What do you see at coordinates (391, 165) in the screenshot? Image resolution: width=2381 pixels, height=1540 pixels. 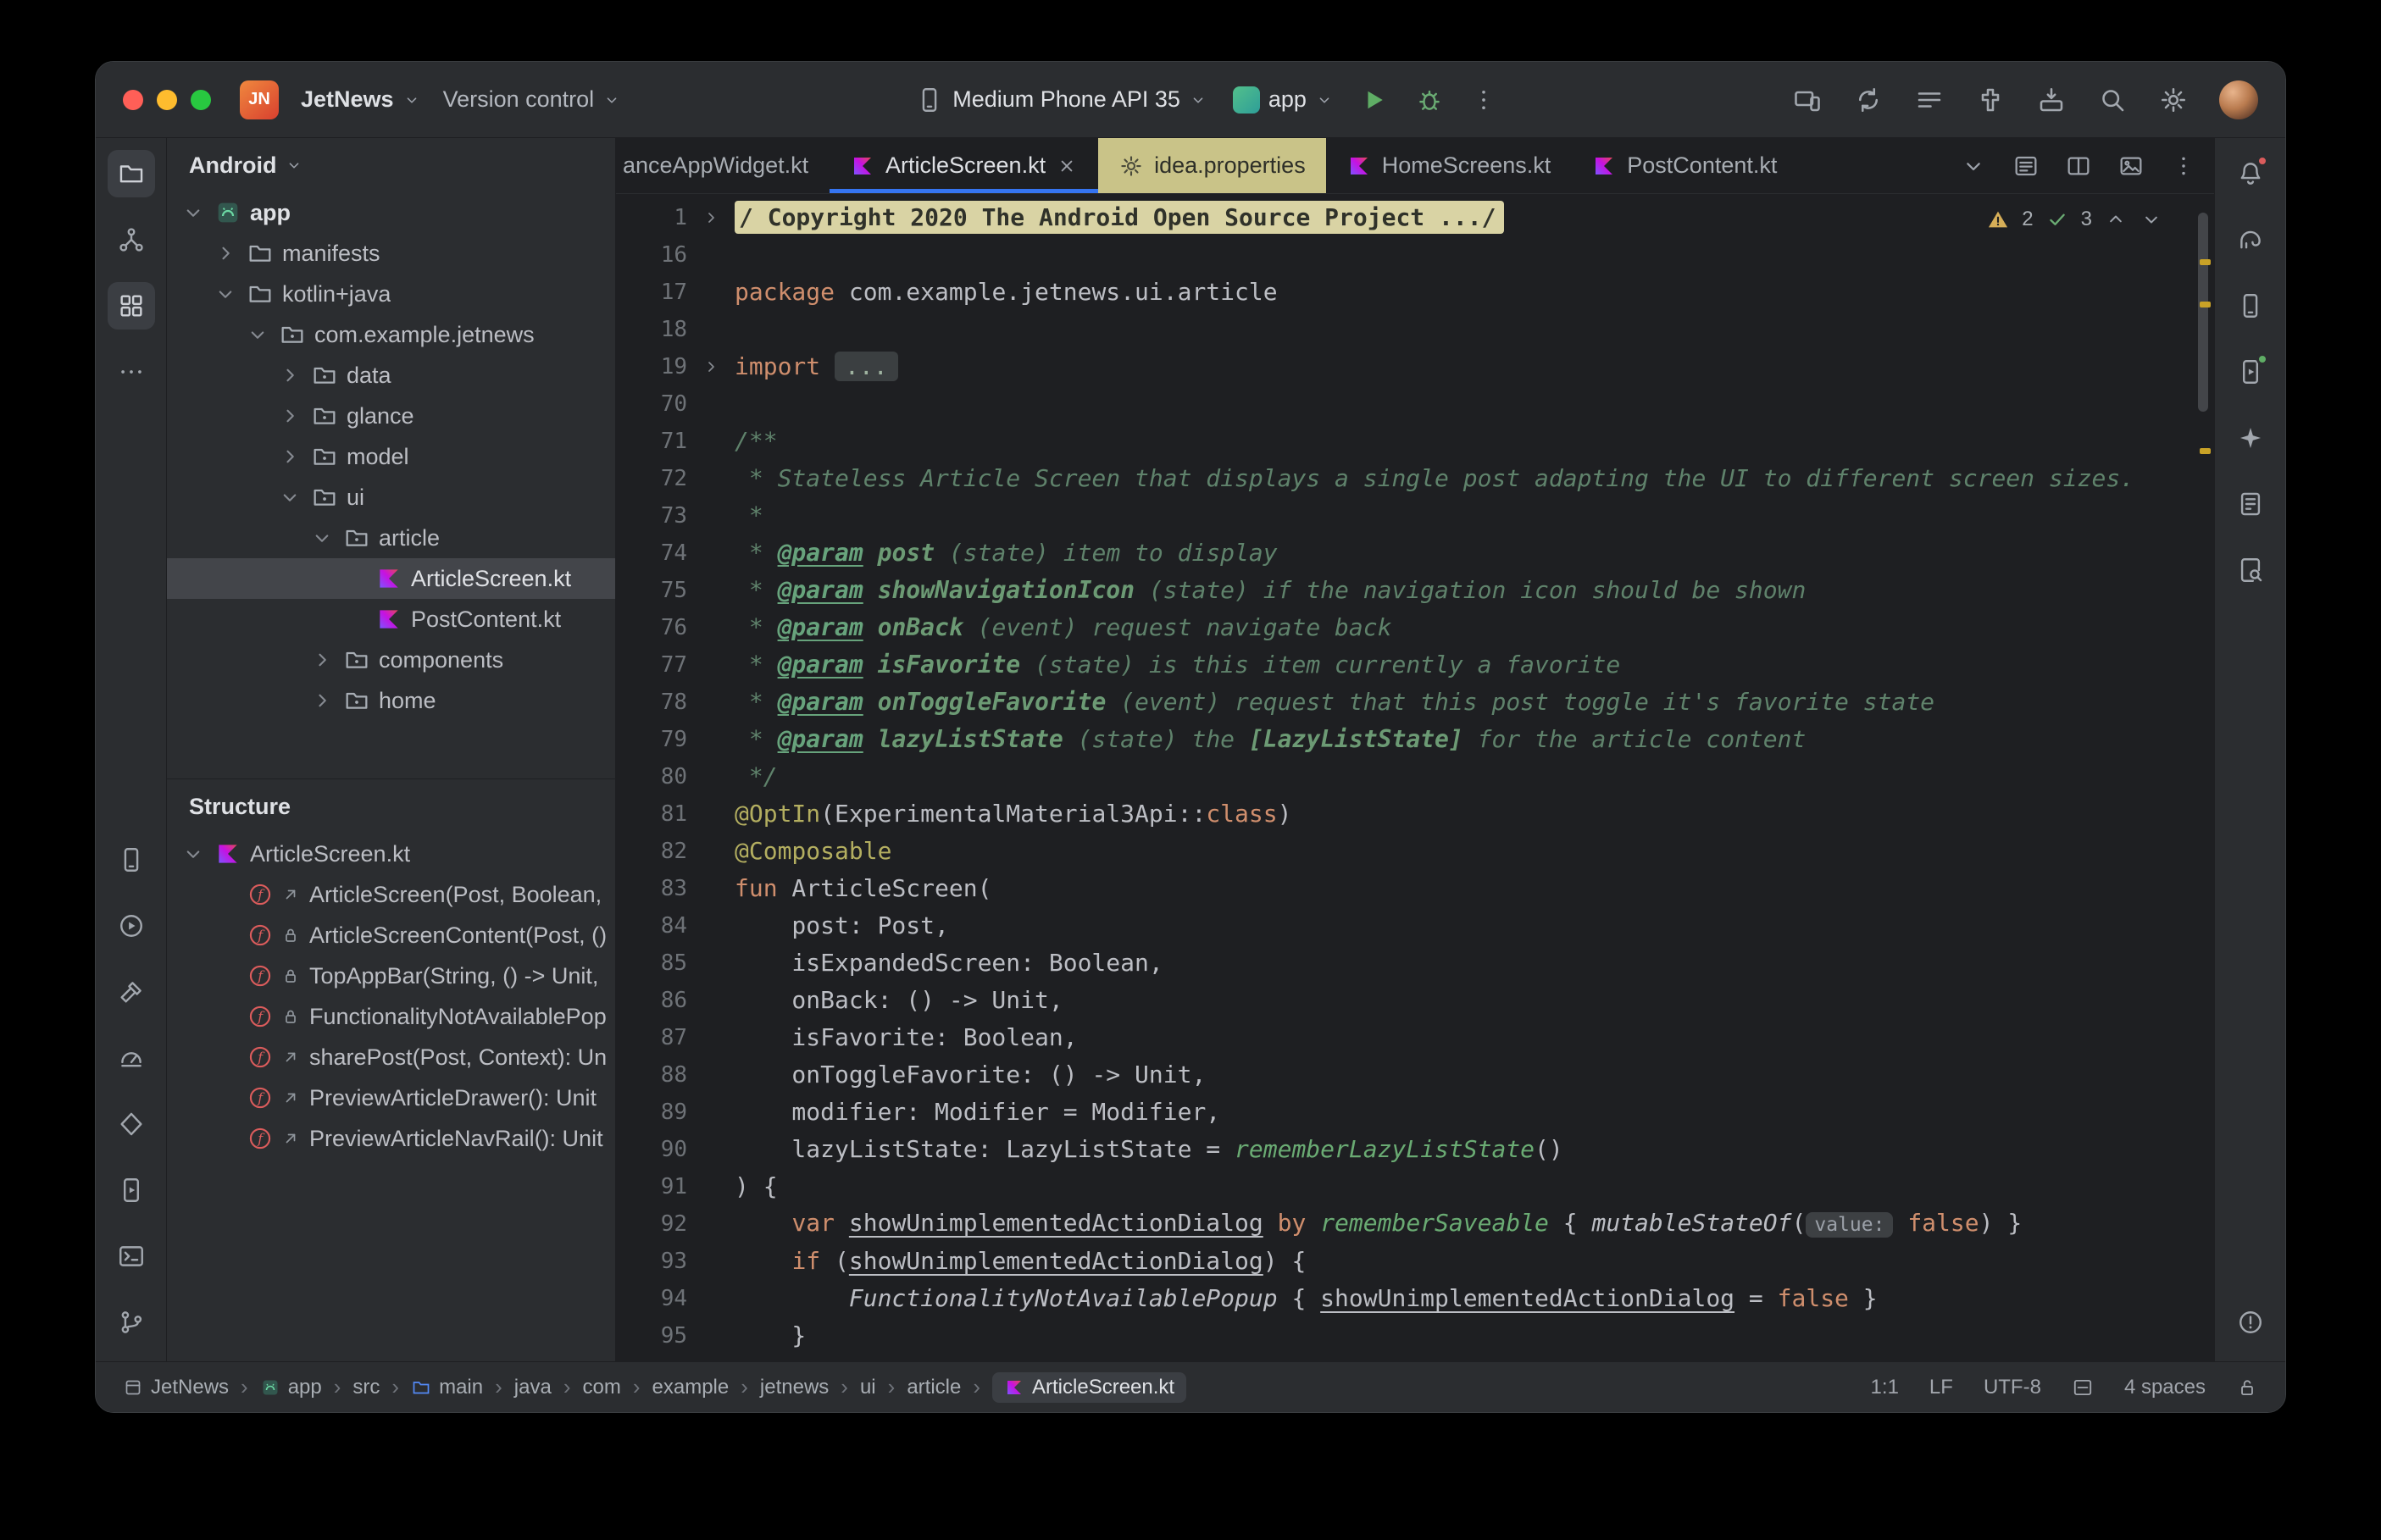 I see `project-view-selector: Android` at bounding box center [391, 165].